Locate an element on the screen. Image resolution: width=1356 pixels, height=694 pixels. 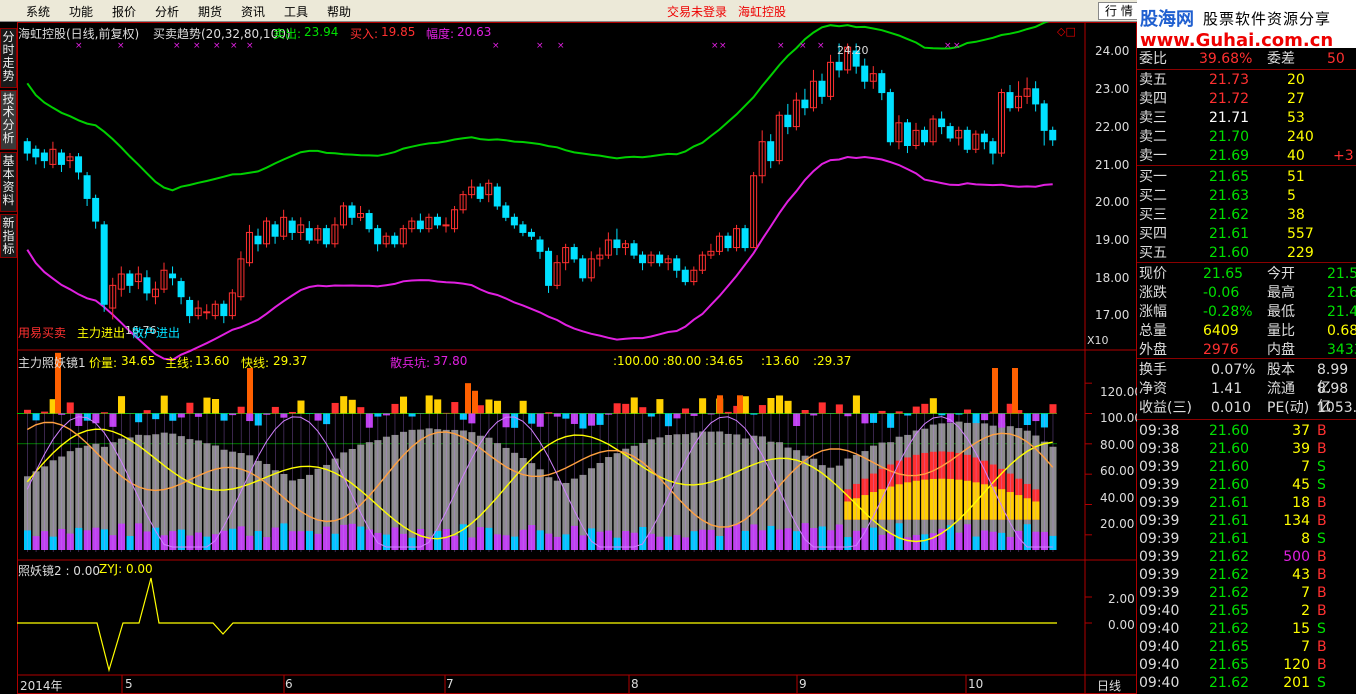
menu-quote: 报价 is located at coordinates (124, 11).